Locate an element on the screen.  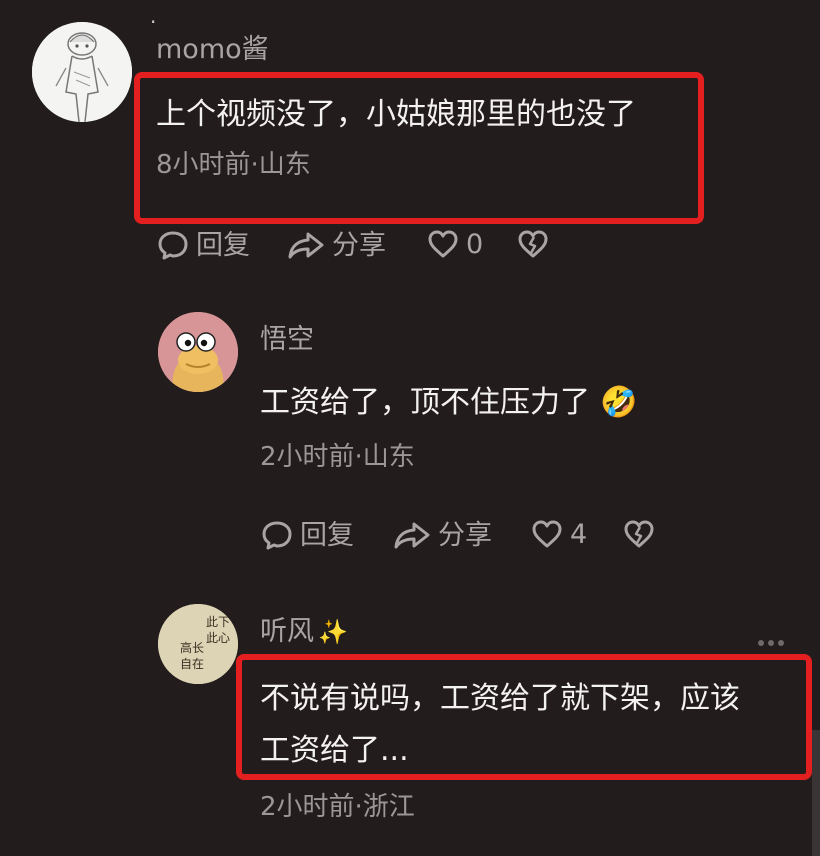
calligraphy-avatar-icon: 此下 此心 高长 自在 is located at coordinates (198, 644).